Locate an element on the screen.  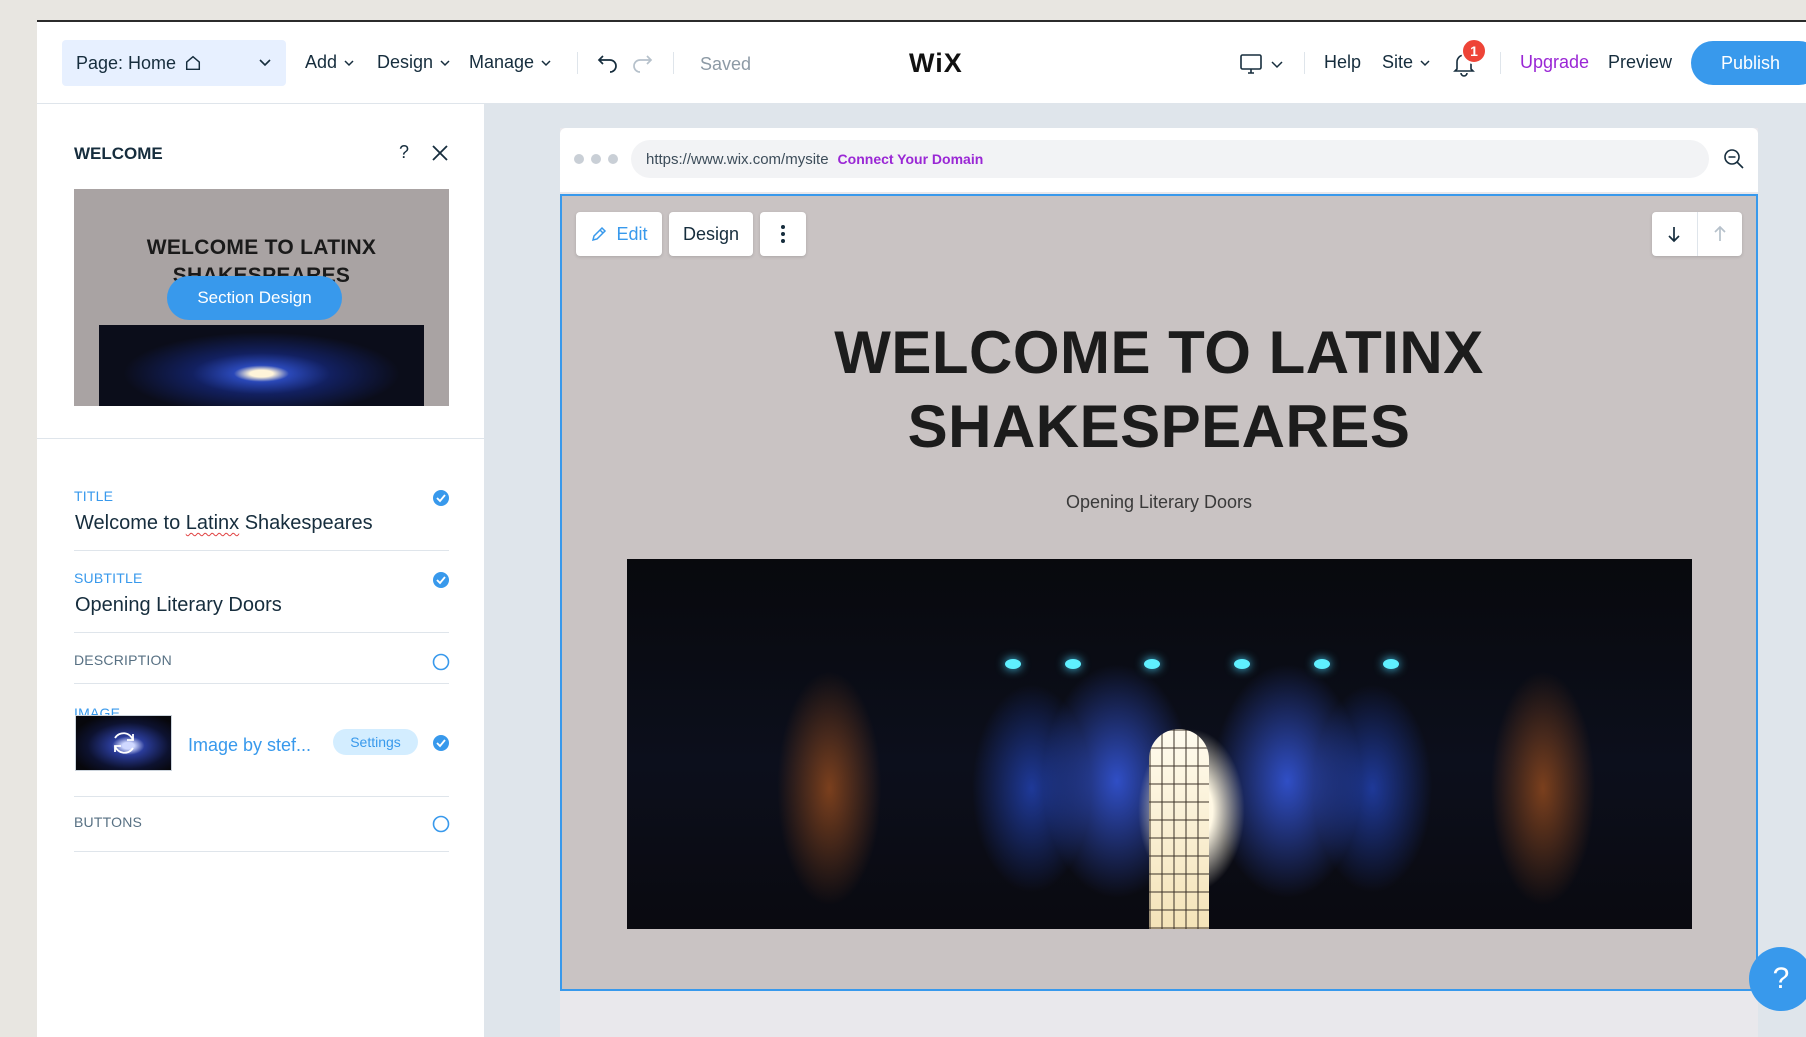
image-settings-button: Settings is located at coordinates (375, 742).